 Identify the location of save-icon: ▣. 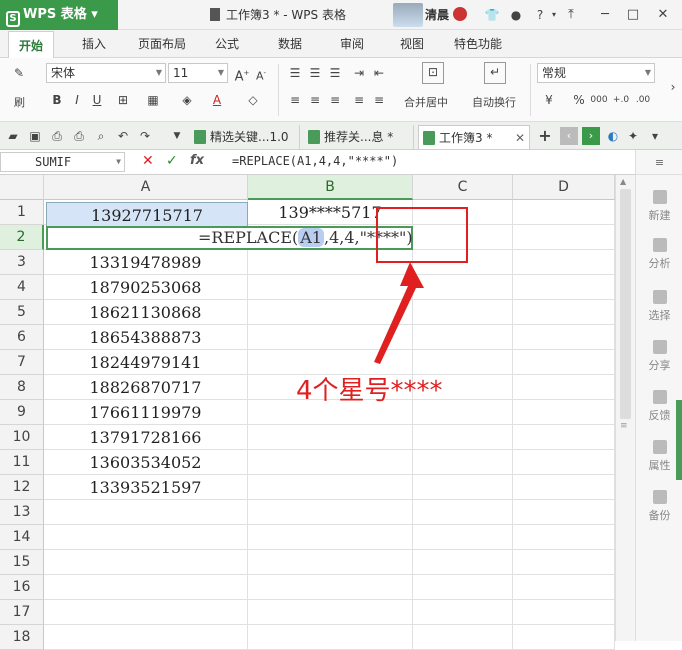
(35, 136).